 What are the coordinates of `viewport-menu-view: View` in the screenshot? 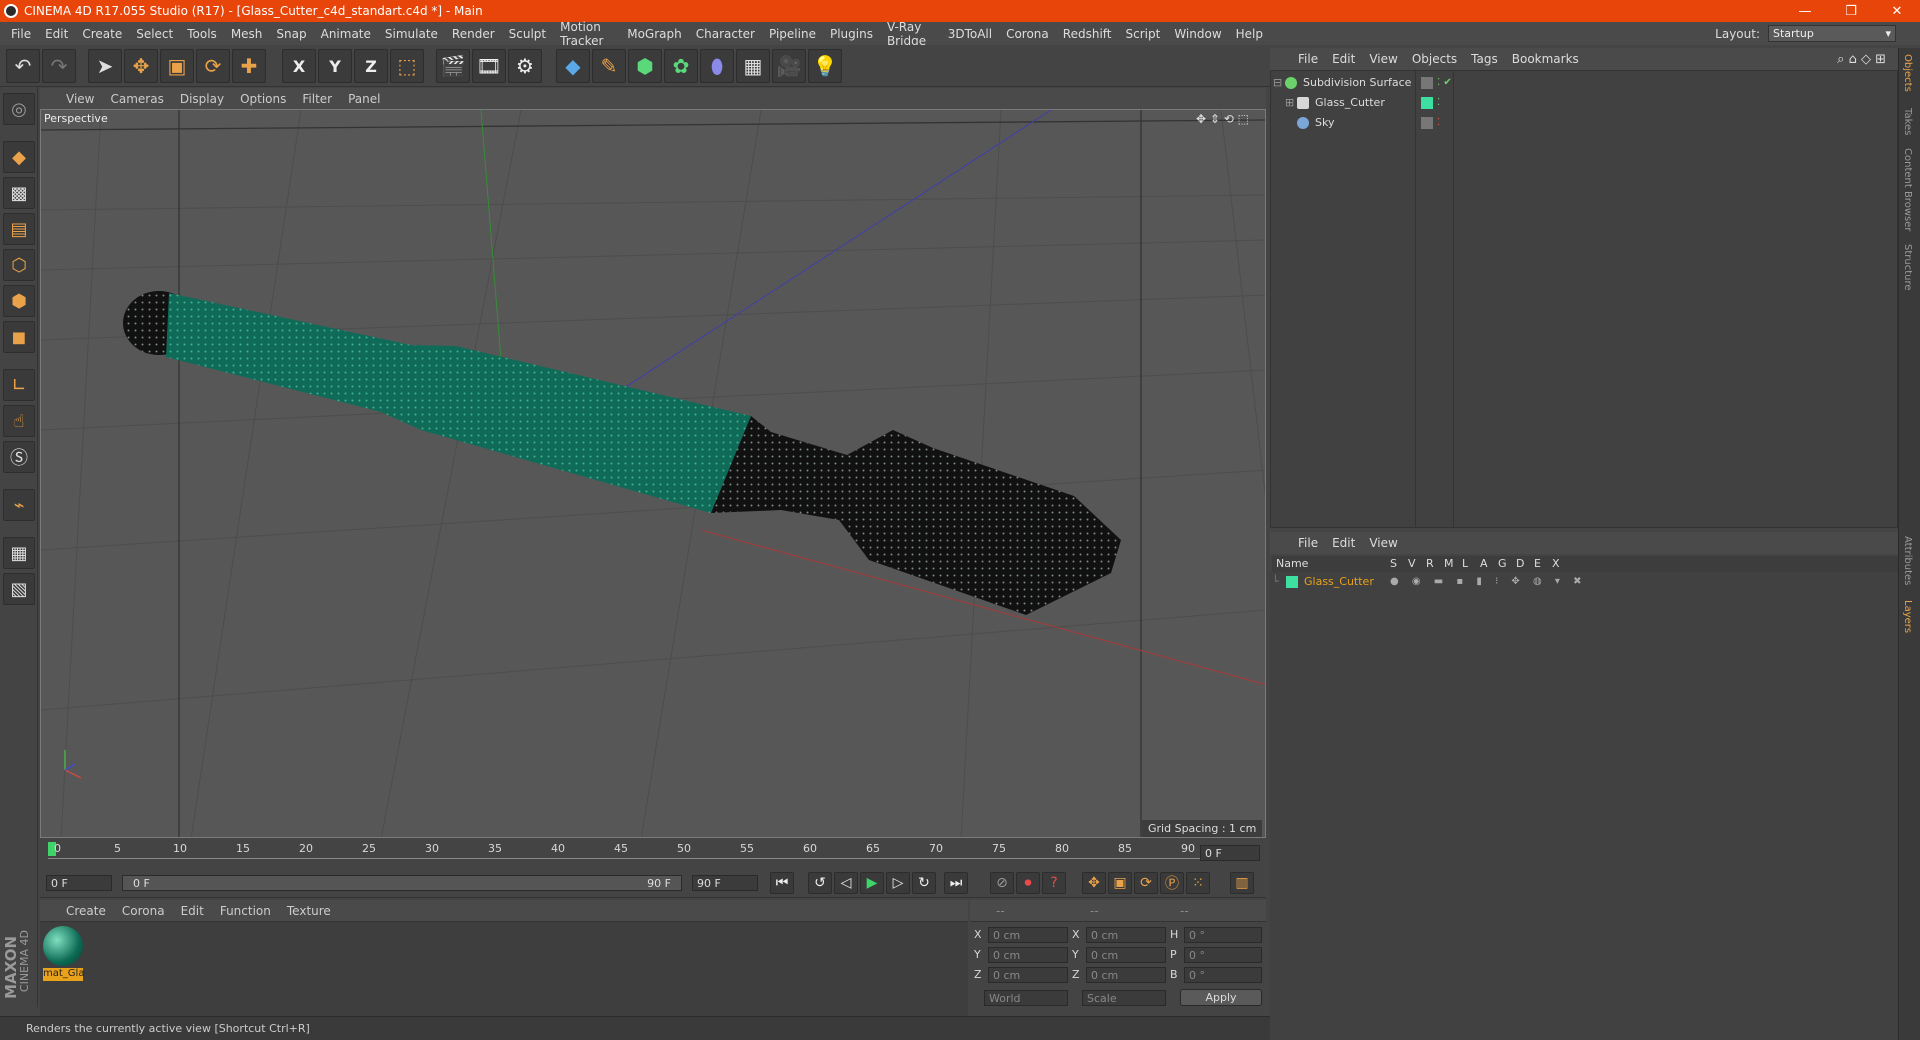 It's located at (80, 99).